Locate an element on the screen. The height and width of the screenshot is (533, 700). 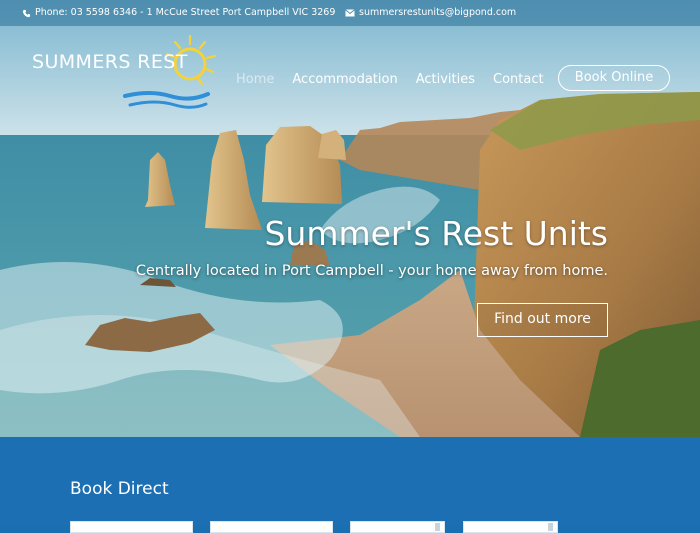
book-online-button: Book Online is located at coordinates (614, 78).